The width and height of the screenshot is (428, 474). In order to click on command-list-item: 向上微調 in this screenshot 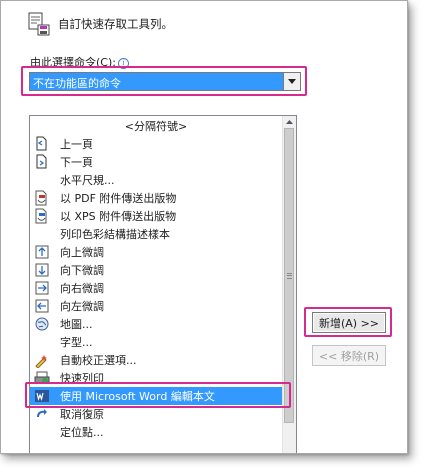, I will do `click(156, 252)`.